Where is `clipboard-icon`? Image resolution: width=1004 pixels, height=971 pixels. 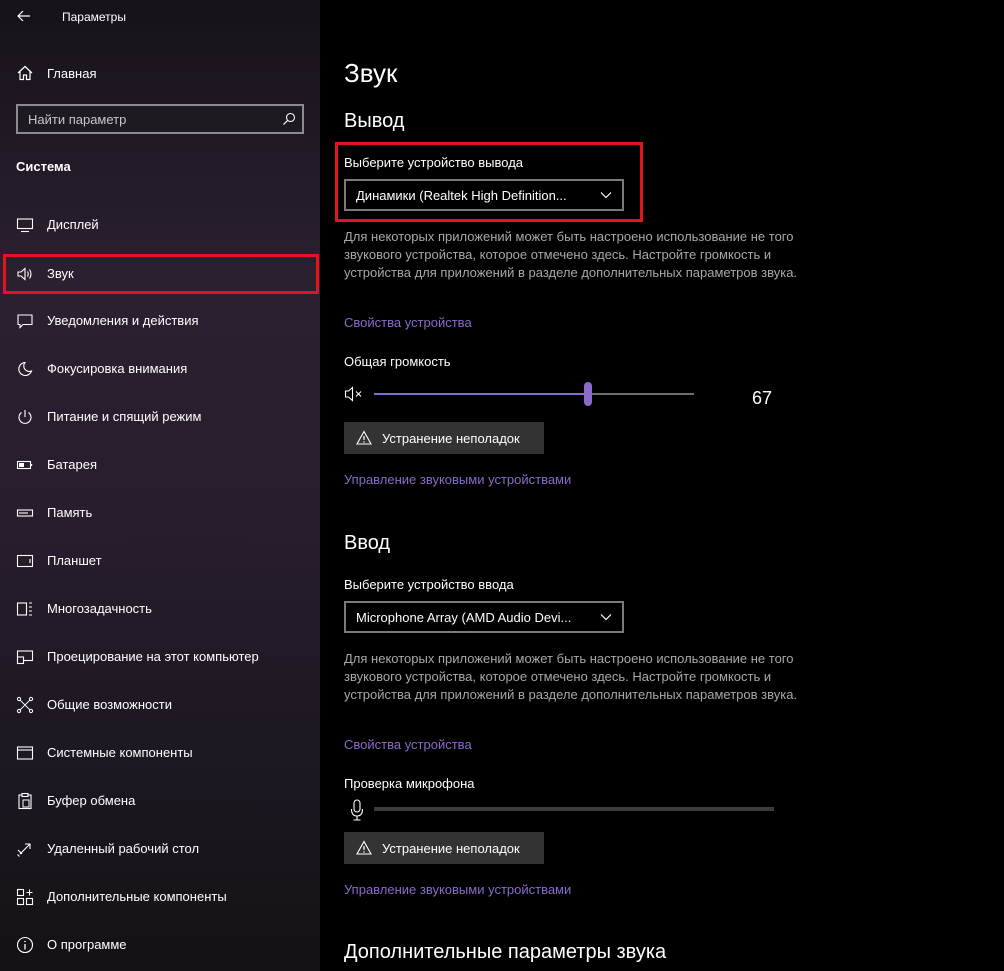 clipboard-icon is located at coordinates (25, 801).